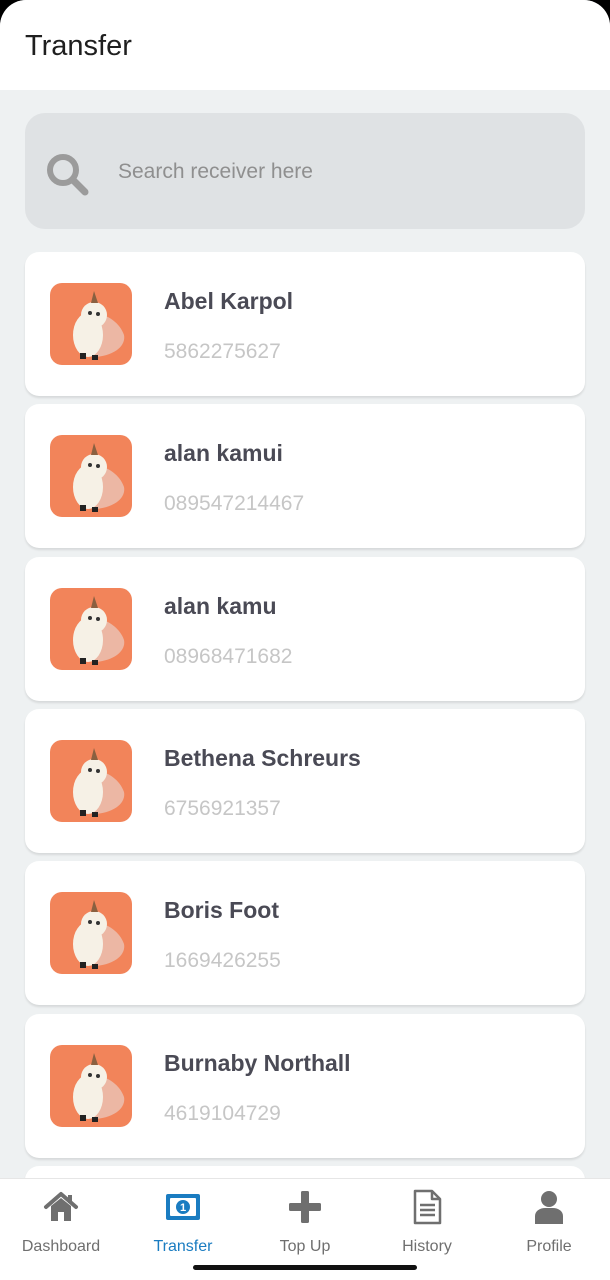 The image size is (610, 1280). What do you see at coordinates (305, 781) in the screenshot?
I see `receiver-card: Bethena Schreurs 6756921357` at bounding box center [305, 781].